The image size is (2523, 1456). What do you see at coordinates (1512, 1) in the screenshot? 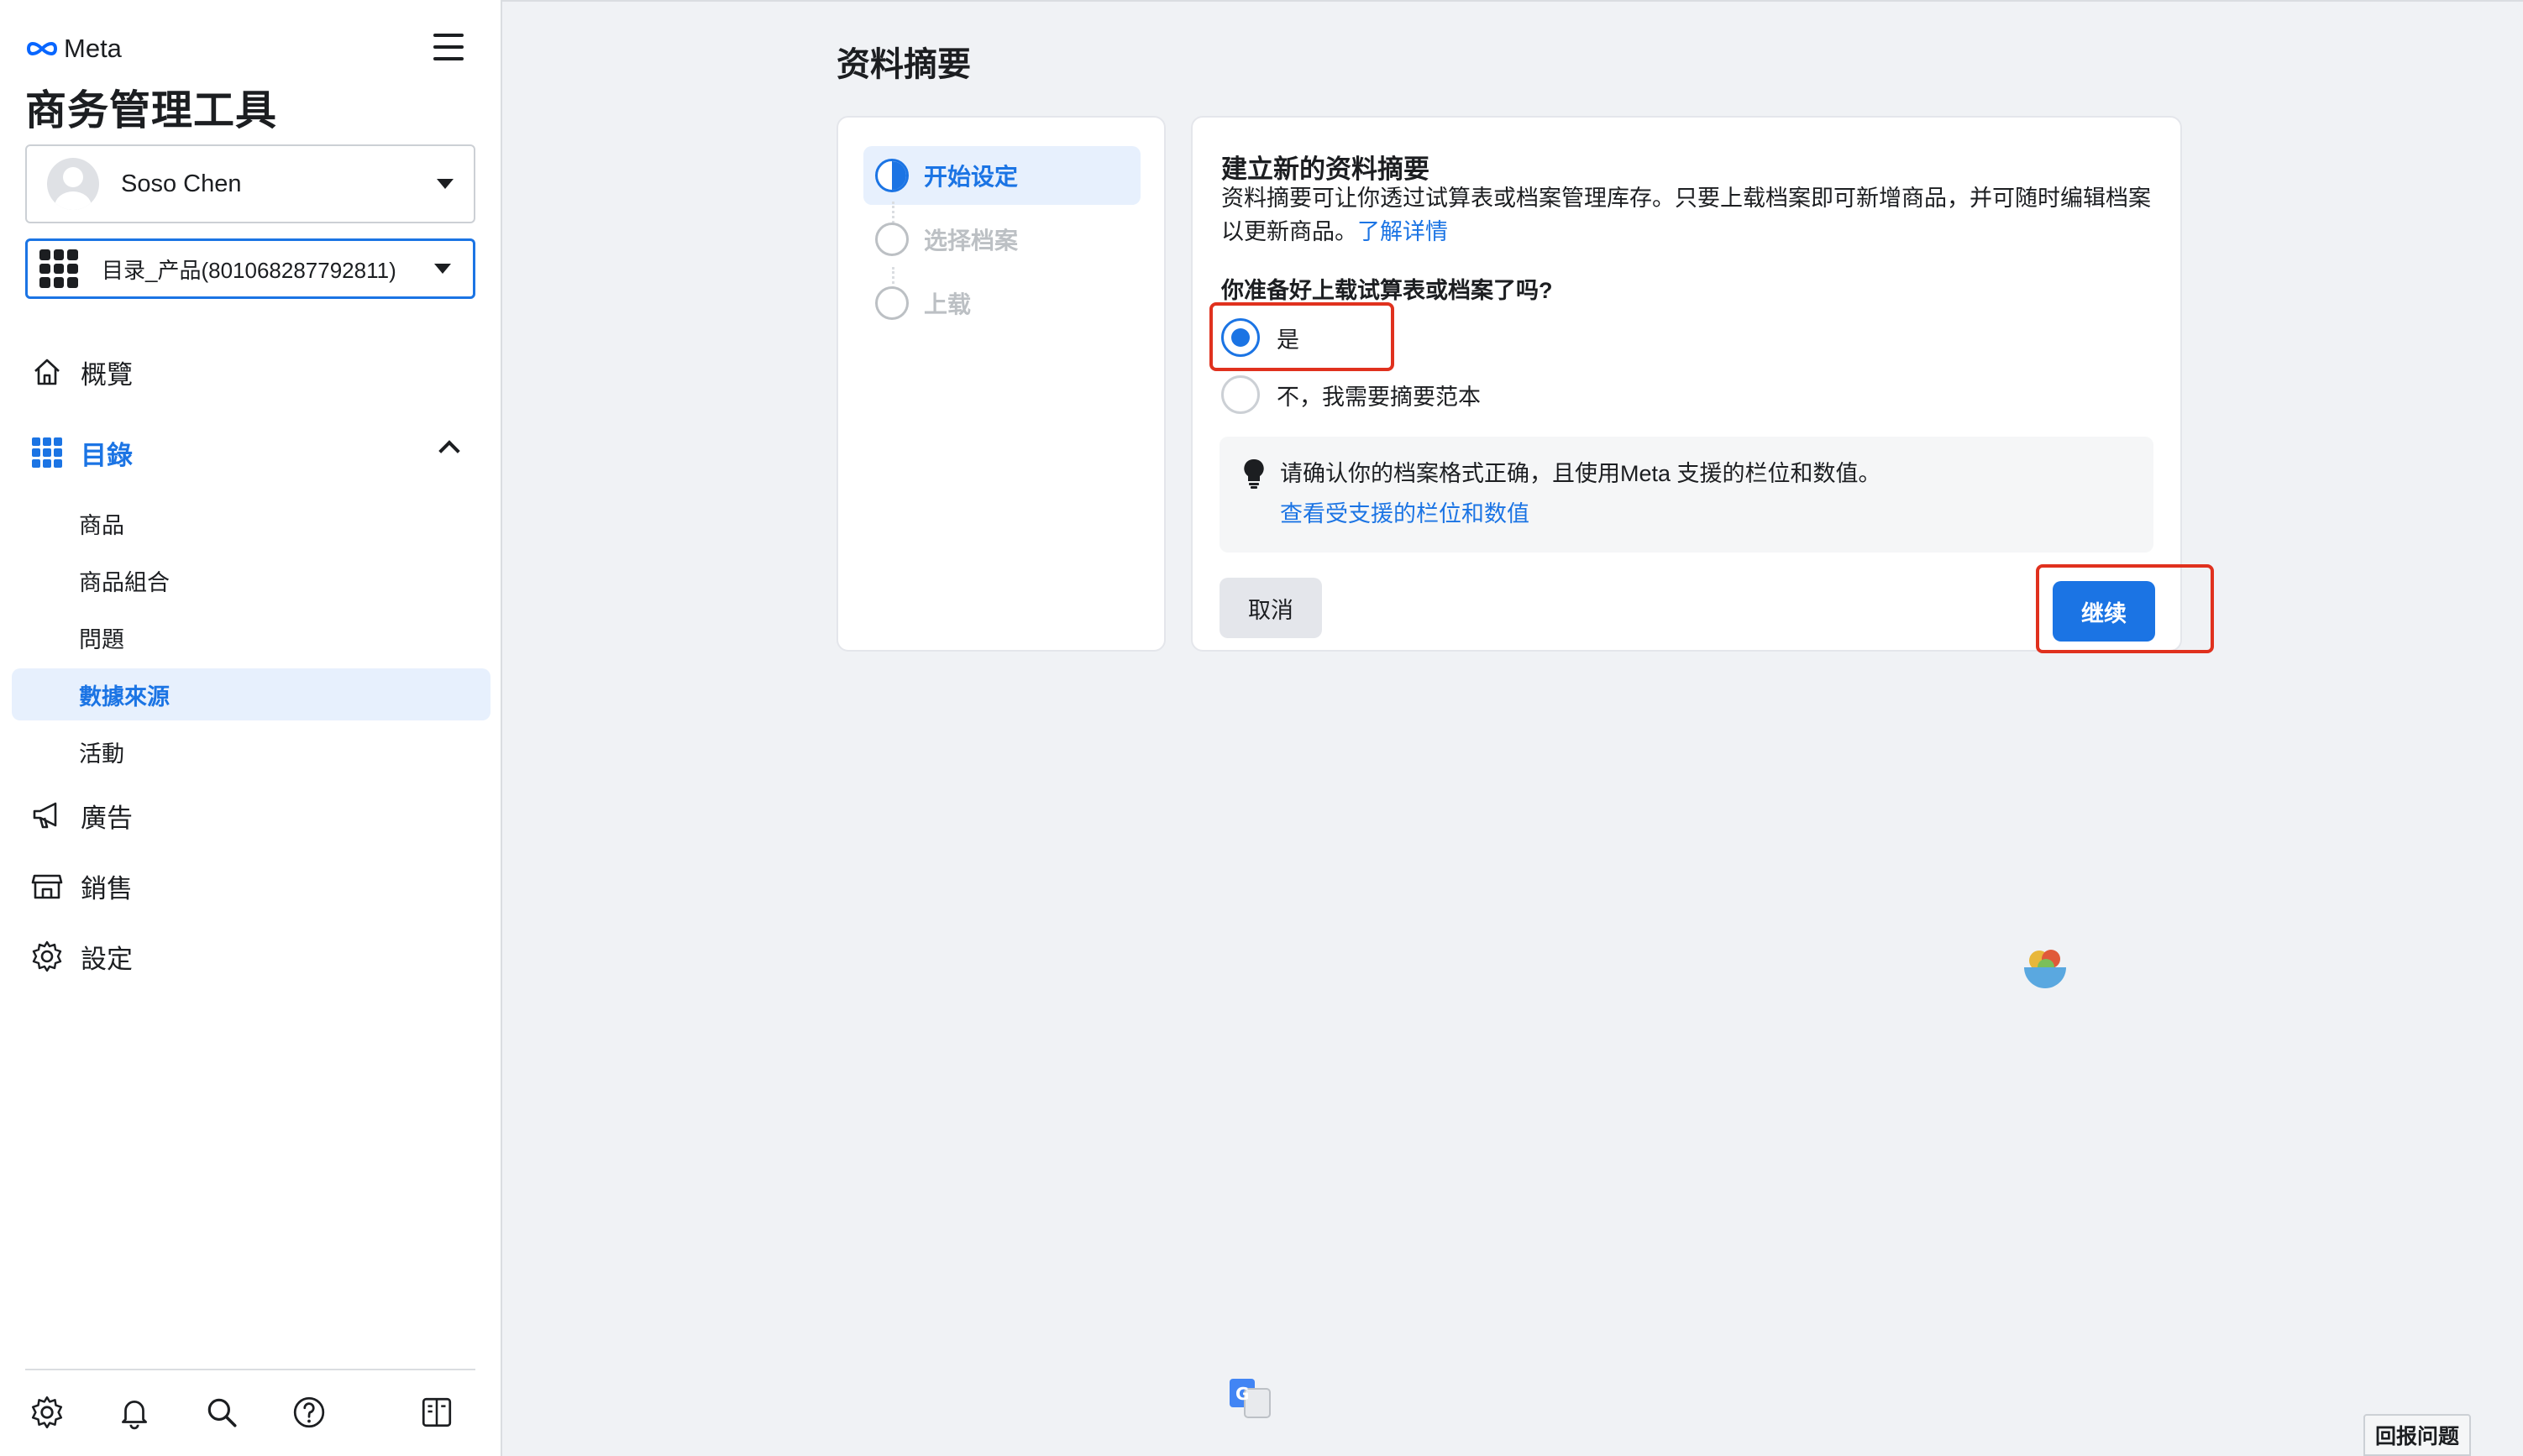
I see `top-divider` at bounding box center [1512, 1].